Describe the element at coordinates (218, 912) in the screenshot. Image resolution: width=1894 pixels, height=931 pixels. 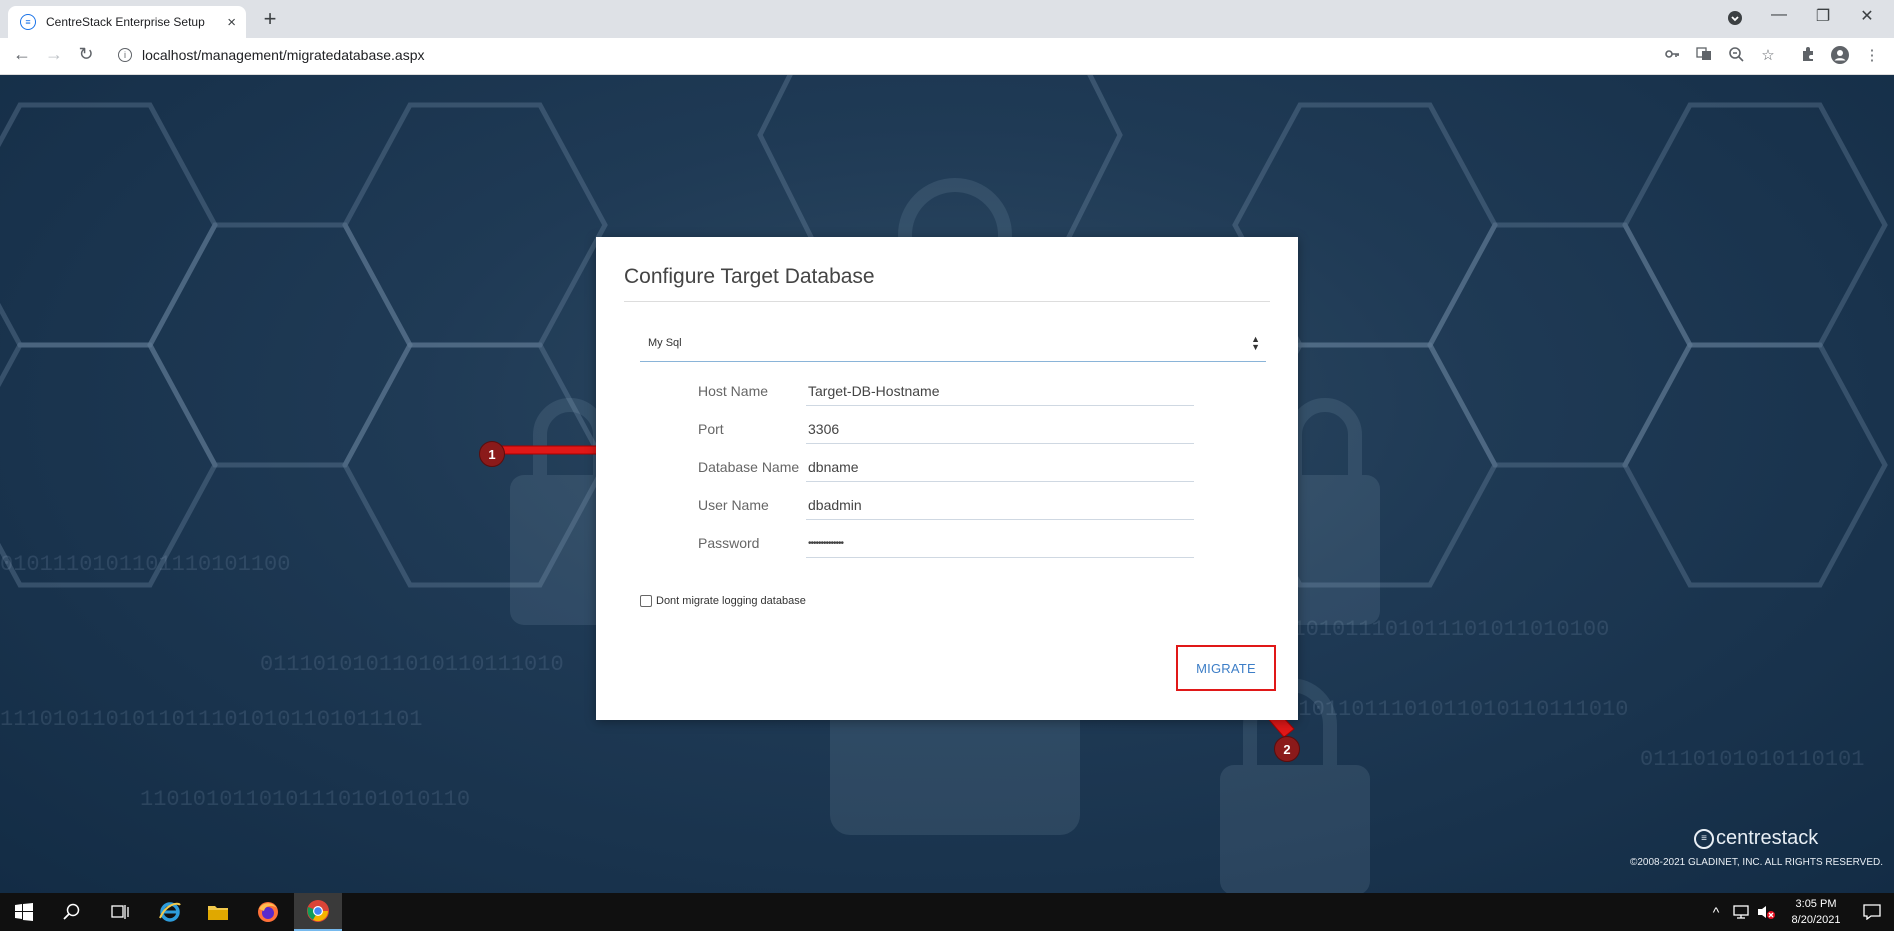
I see `file-explorer-icon` at that location.